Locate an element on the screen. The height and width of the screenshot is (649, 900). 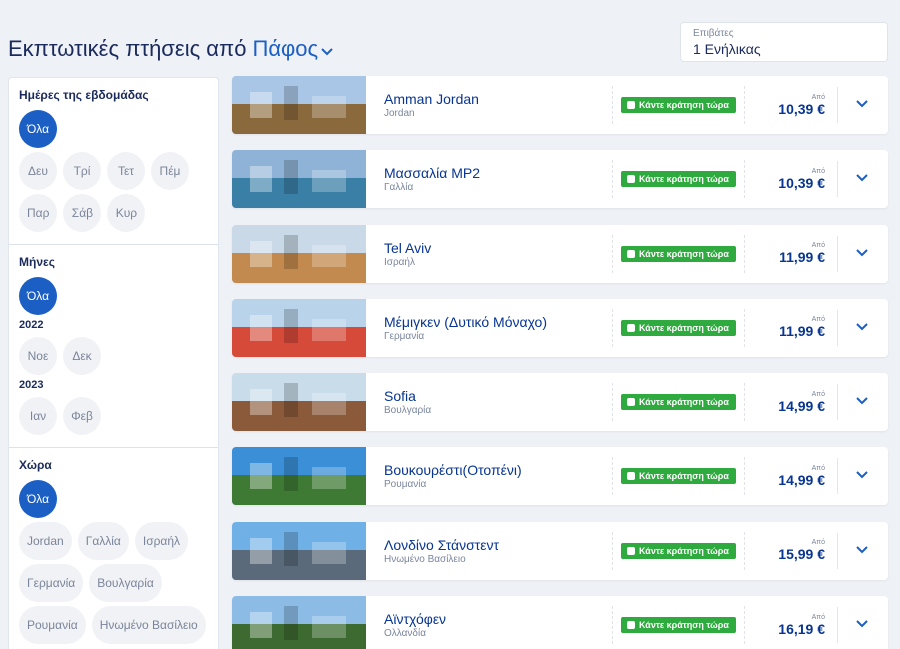
destination-name: Μασσαλία MP2 is located at coordinates (498, 173).